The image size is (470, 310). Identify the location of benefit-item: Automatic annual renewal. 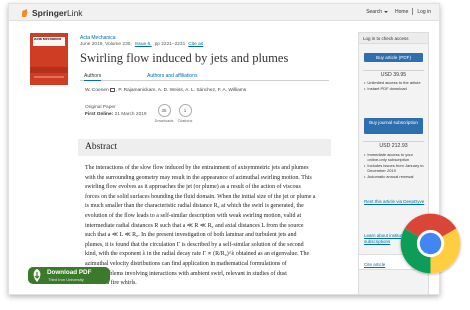
(395, 176).